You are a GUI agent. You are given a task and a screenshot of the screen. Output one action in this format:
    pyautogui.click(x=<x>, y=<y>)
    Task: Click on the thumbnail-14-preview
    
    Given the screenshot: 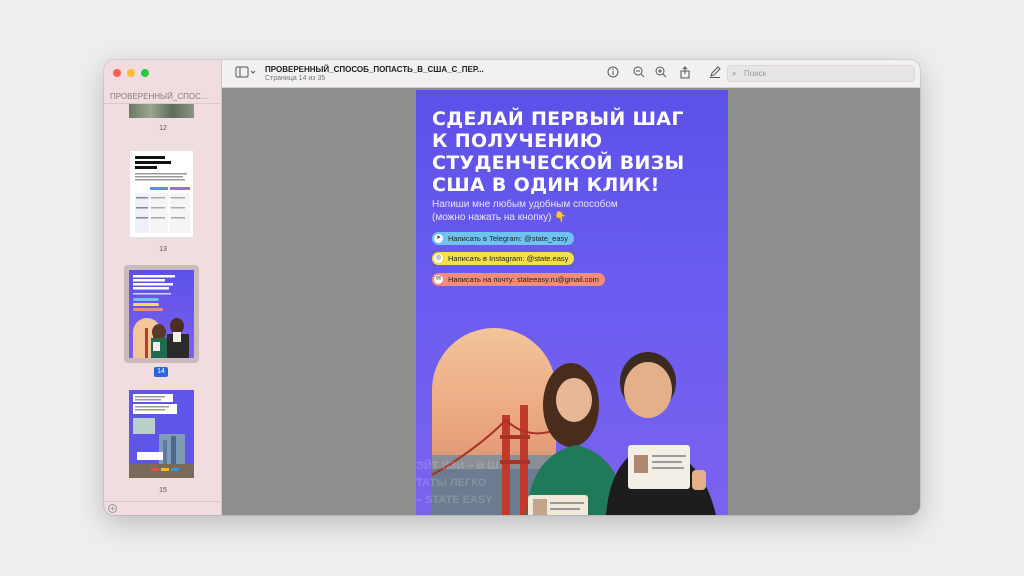 What is the action you would take?
    pyautogui.click(x=161, y=316)
    